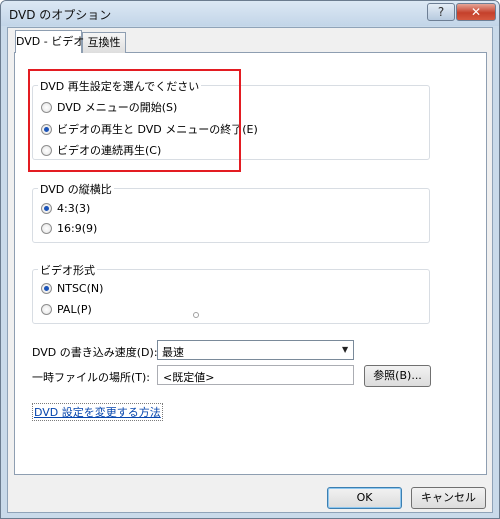  Describe the element at coordinates (134, 120) in the screenshot. I see `highlight-annotation-box` at that location.